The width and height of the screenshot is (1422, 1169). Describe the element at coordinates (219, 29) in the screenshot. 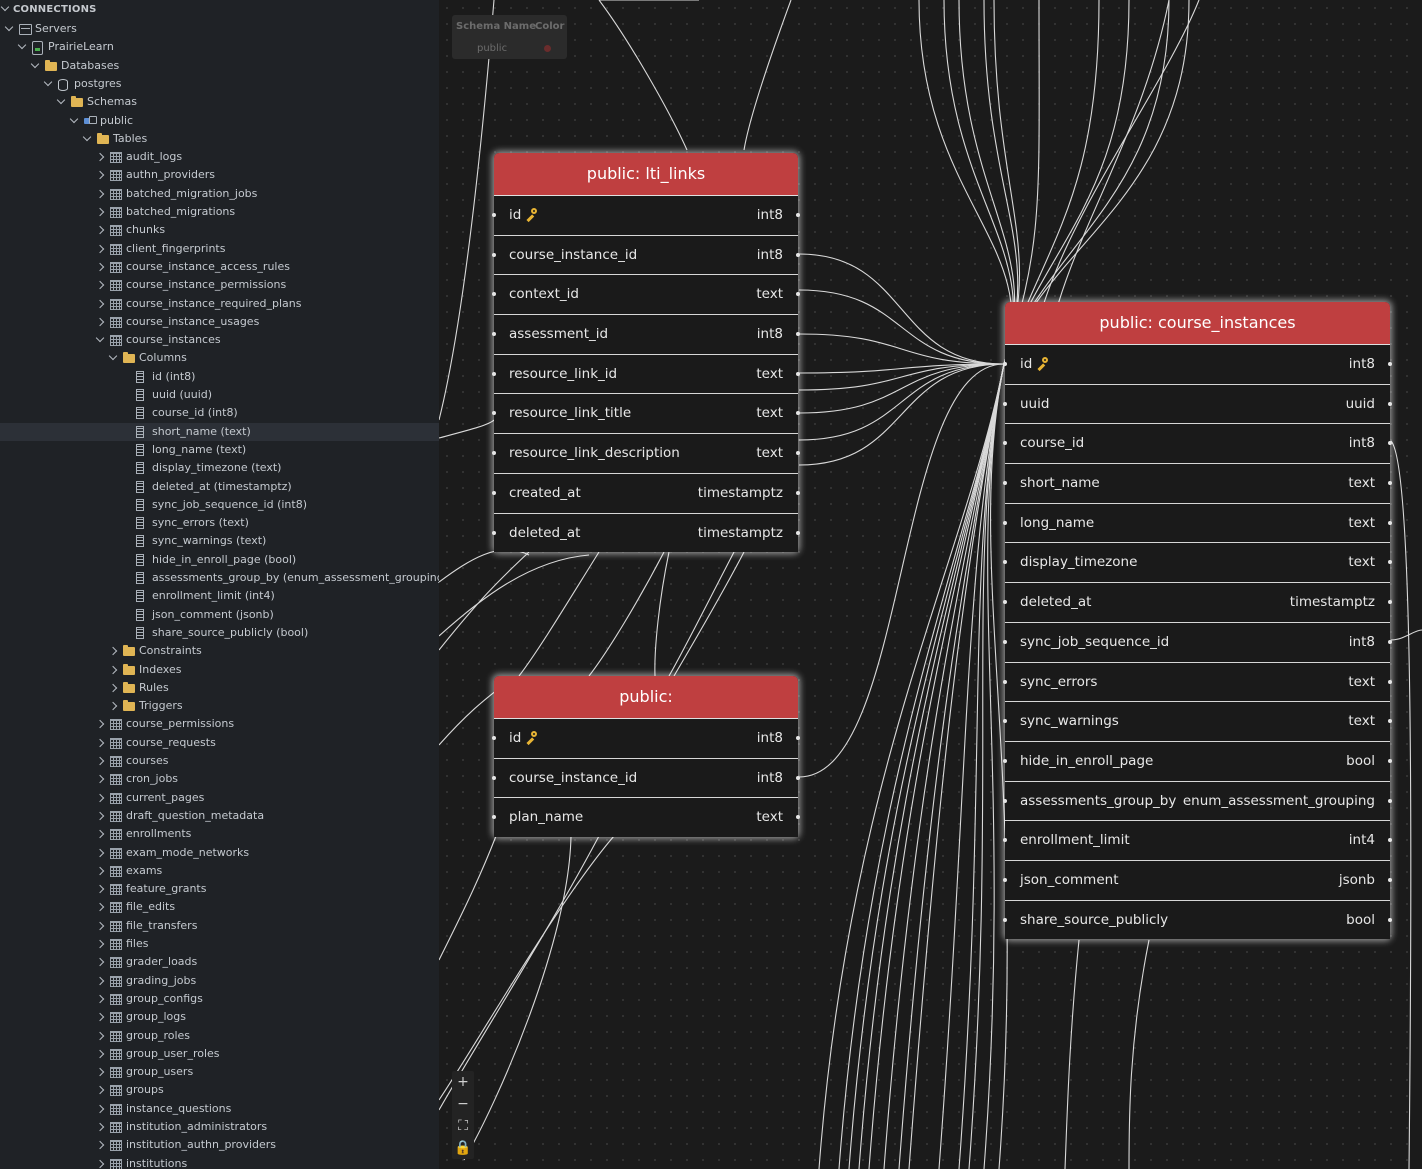

I see `tree-node: Servers` at that location.